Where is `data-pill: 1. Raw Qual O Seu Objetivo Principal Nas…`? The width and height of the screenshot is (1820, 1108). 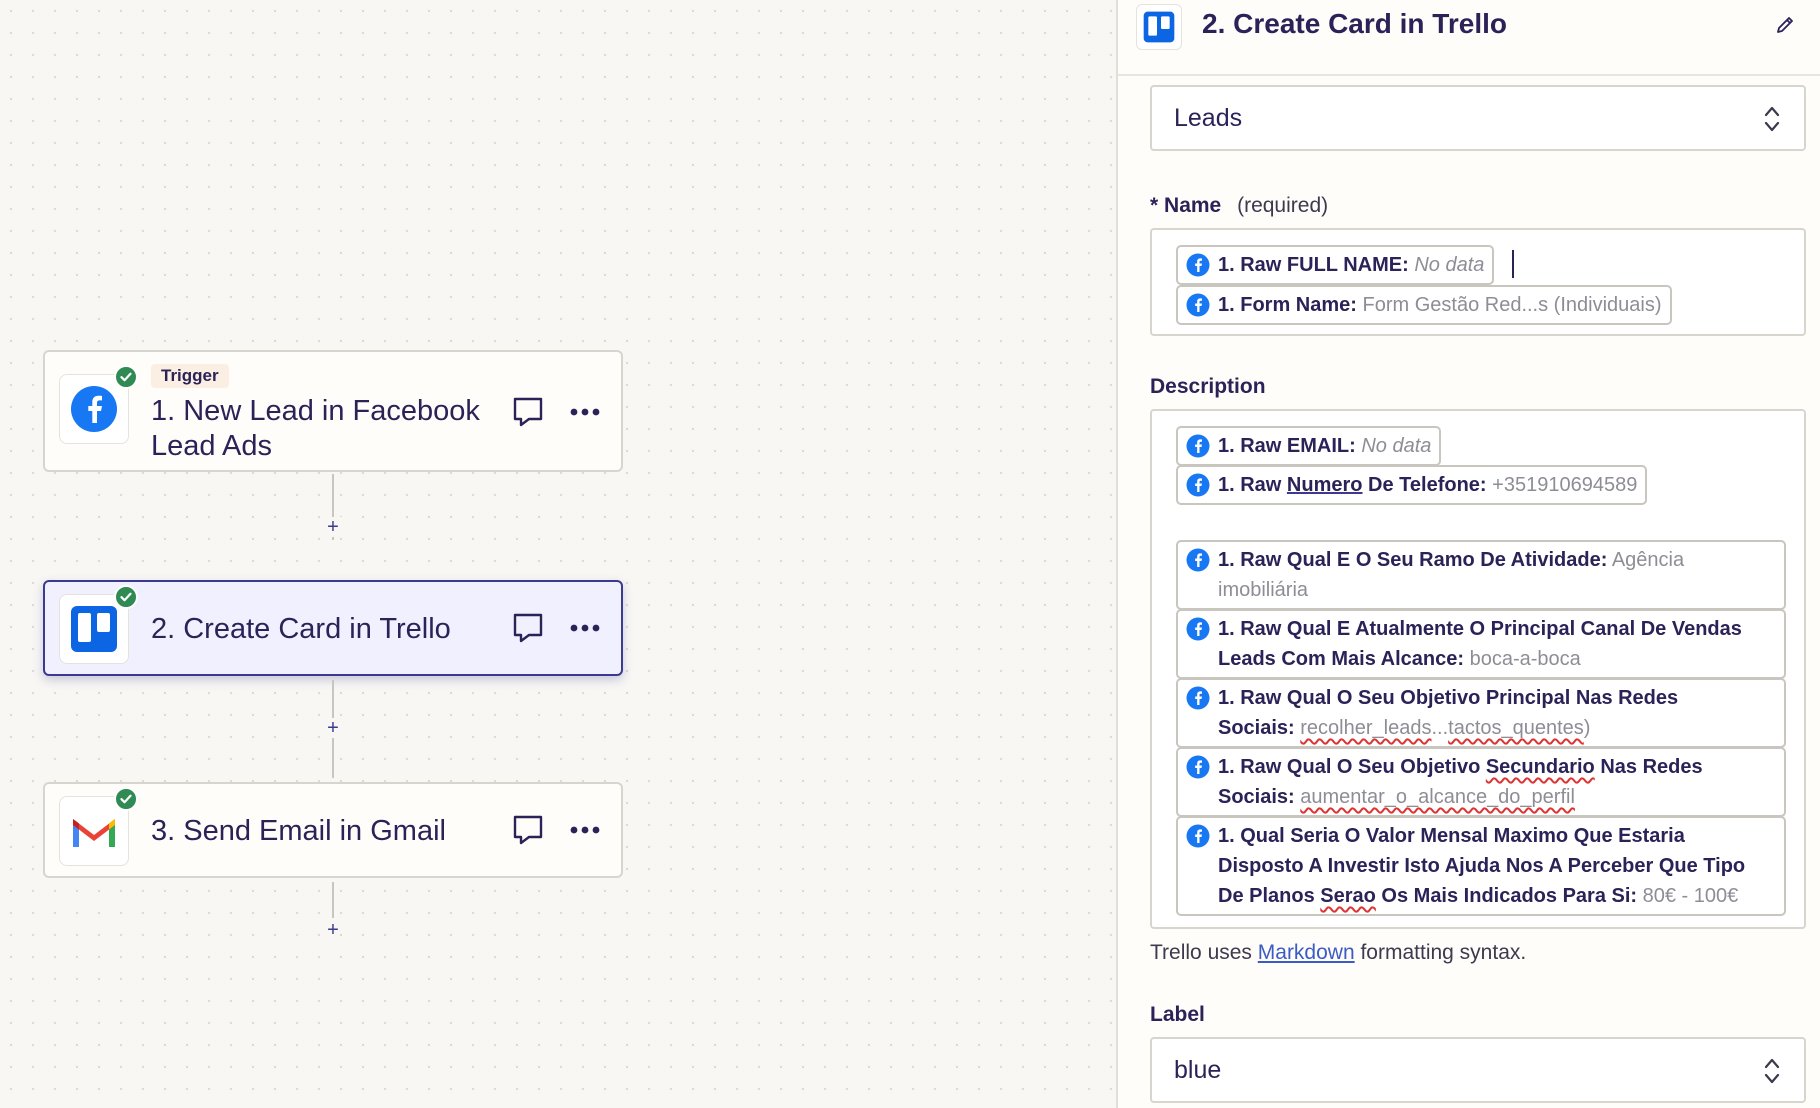
data-pill: 1. Raw Qual O Seu Objetivo Principal Nas… is located at coordinates (1481, 713).